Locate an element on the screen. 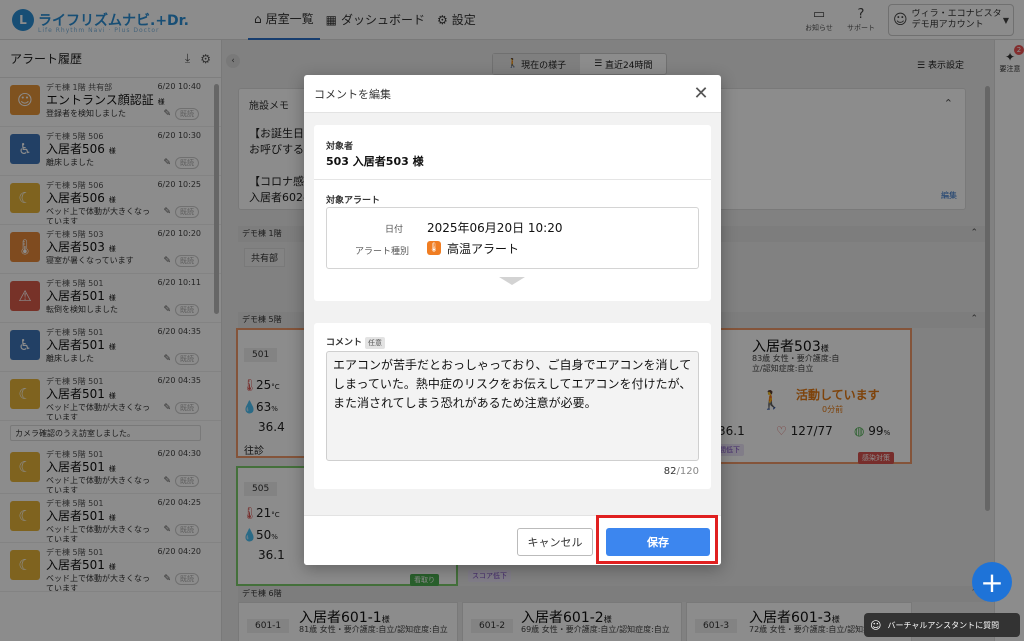 This screenshot has width=1024, height=641. char-max: /120 is located at coordinates (687, 471).